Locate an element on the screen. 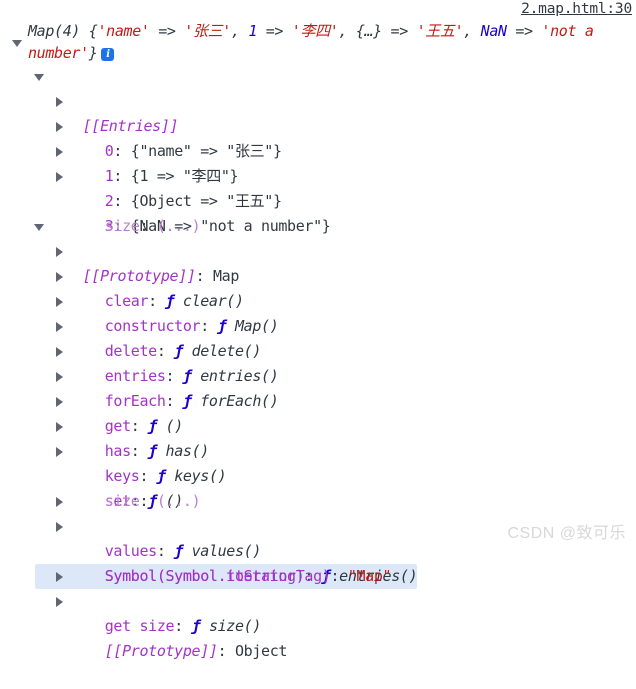 The width and height of the screenshot is (636, 689). preview-key-3: NaN is located at coordinates (493, 31).